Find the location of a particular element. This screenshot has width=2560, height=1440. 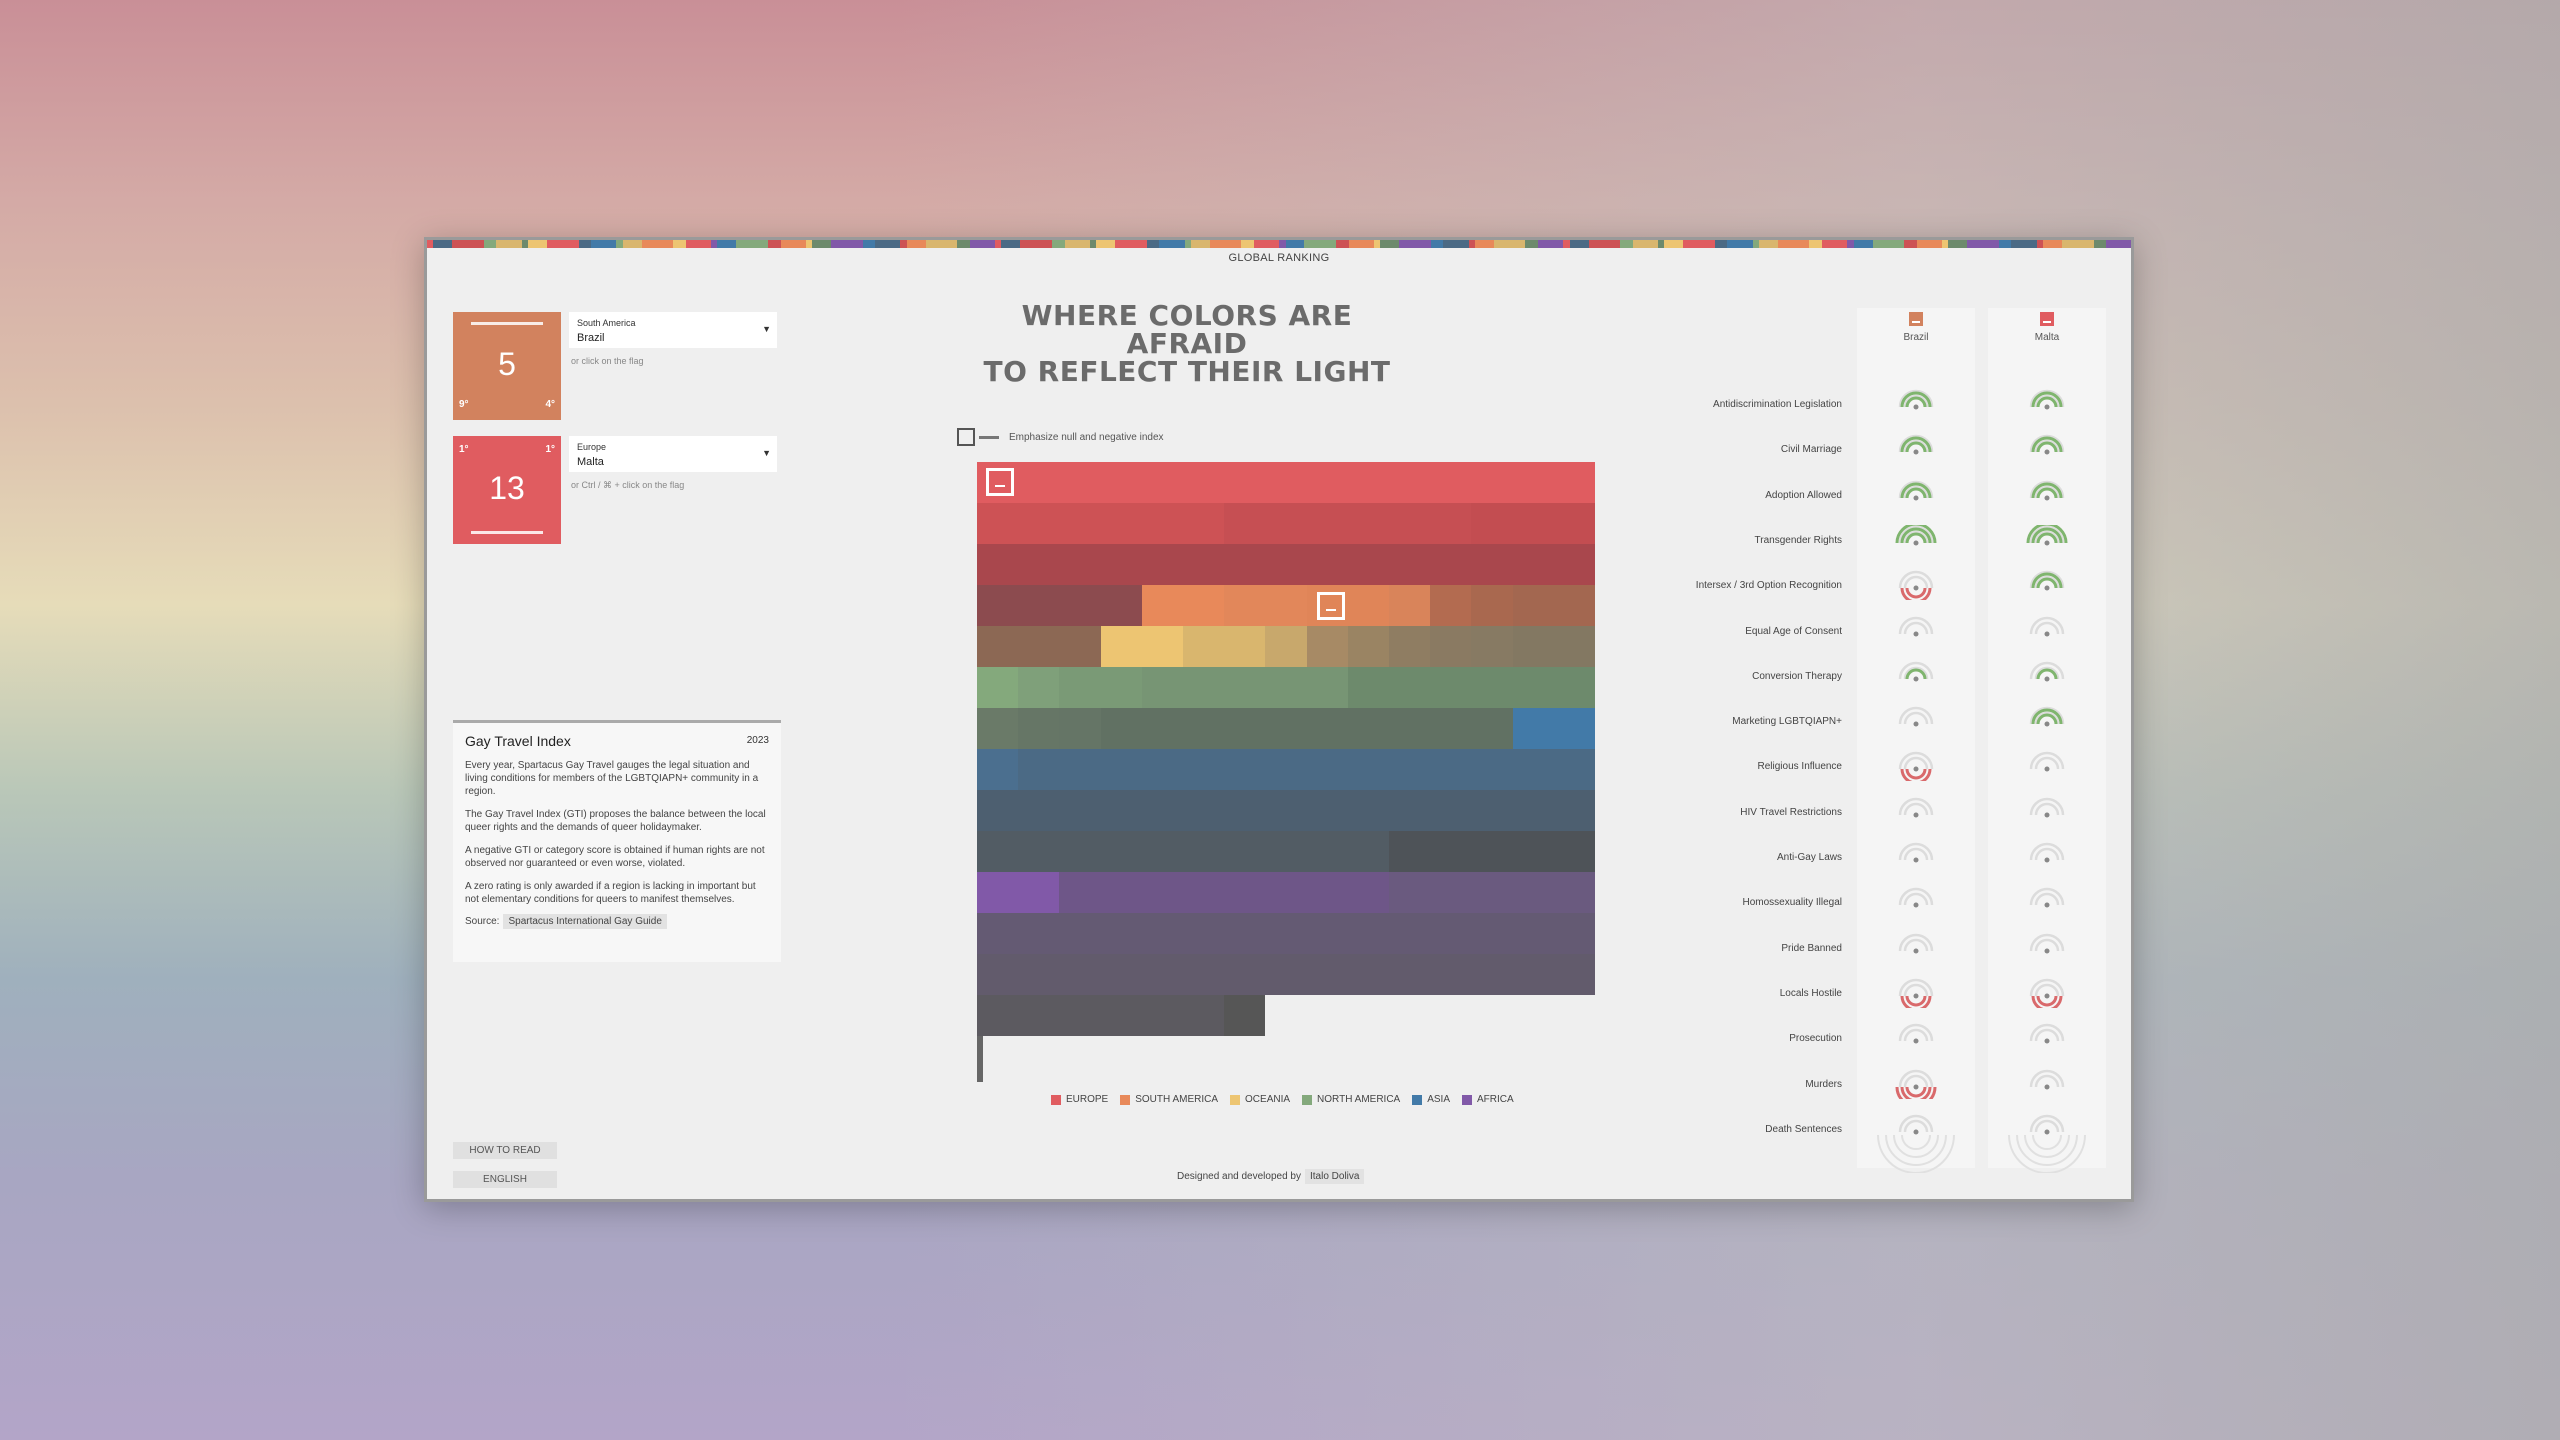

chevron-down-icon: ▼ is located at coordinates (766, 453).